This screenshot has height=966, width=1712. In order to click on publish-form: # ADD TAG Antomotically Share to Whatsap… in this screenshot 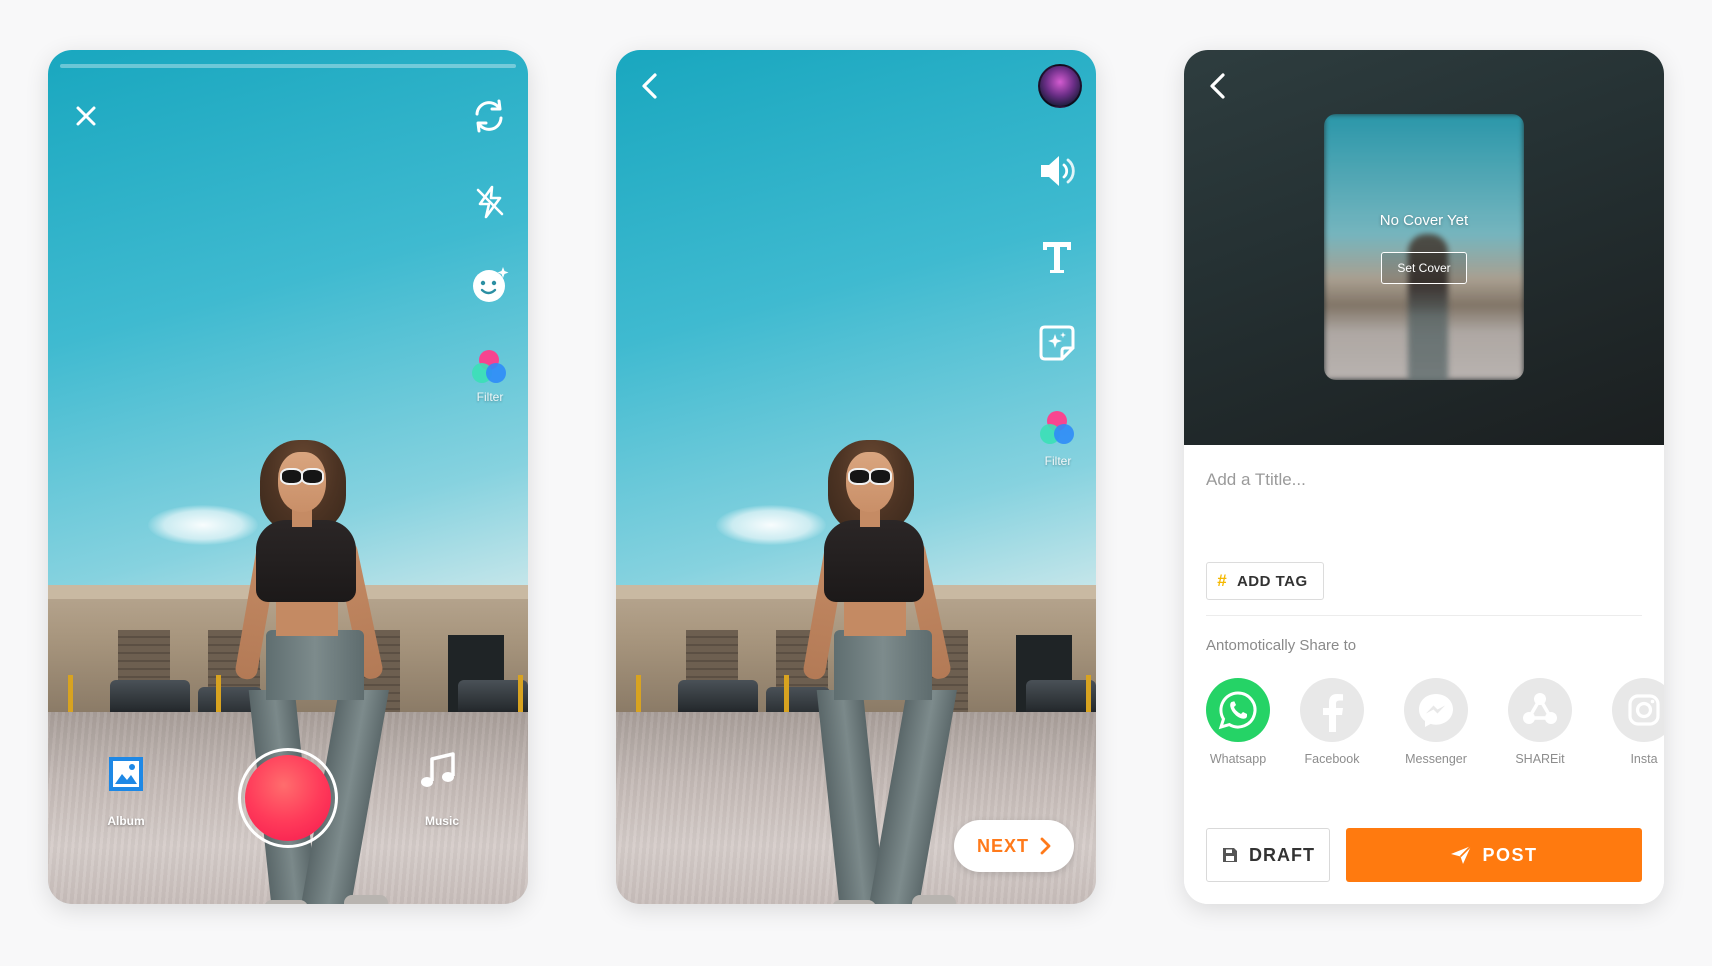, I will do `click(1424, 674)`.